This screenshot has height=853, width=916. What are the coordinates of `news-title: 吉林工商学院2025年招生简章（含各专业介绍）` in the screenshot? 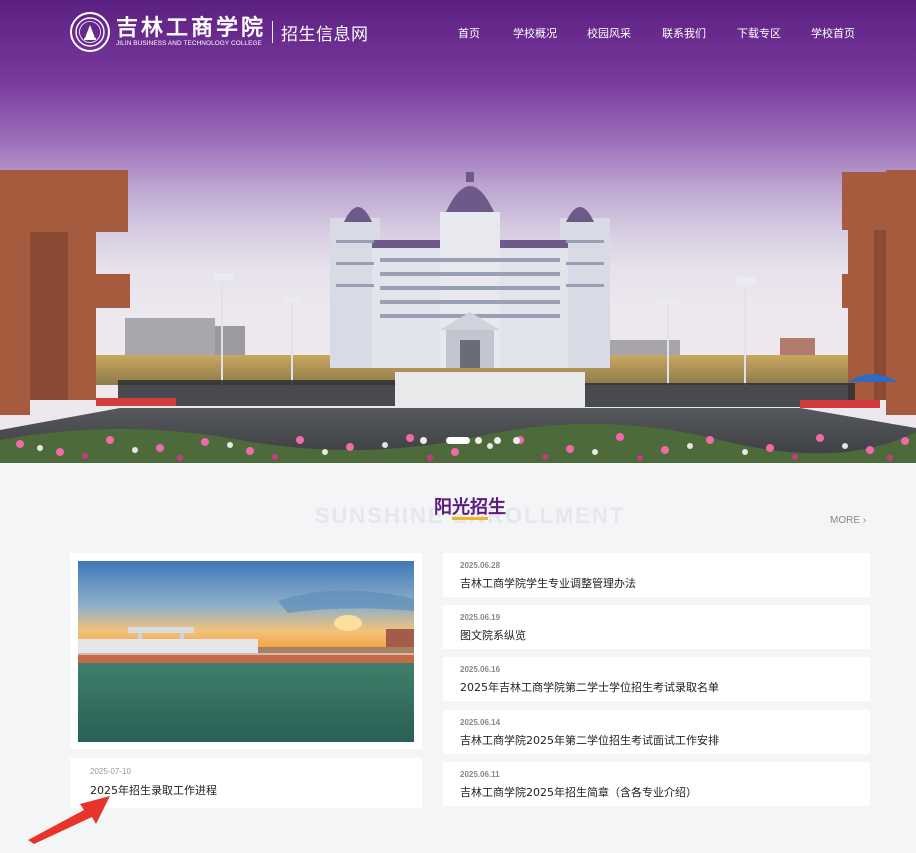 It's located at (578, 792).